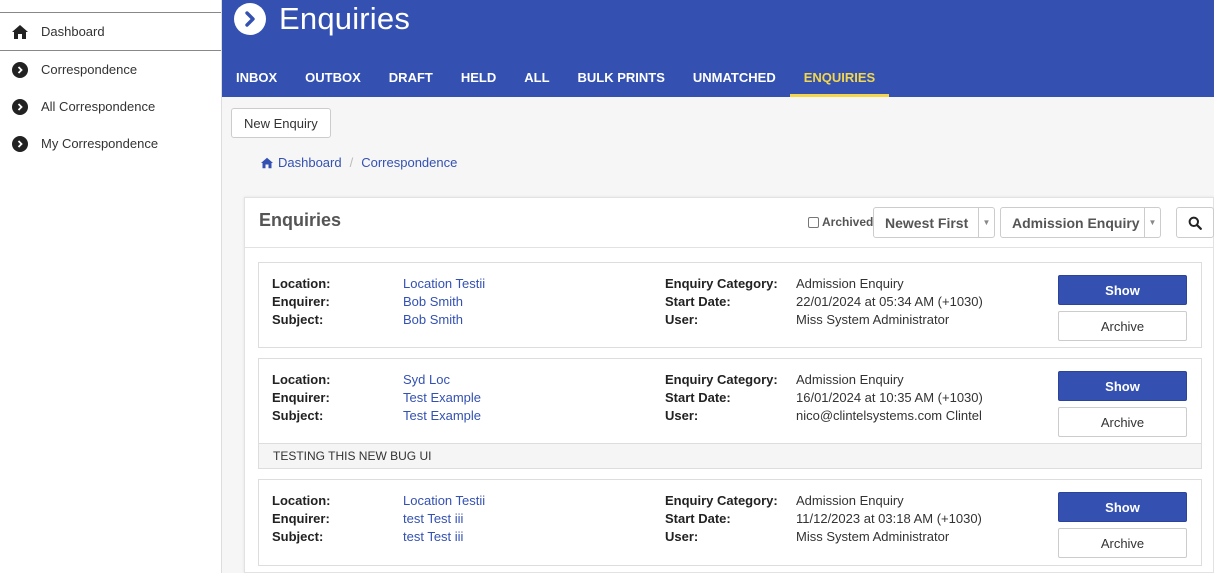 The image size is (1214, 573). I want to click on enquiry-note: TESTING THIS NEW BUG UI, so click(730, 455).